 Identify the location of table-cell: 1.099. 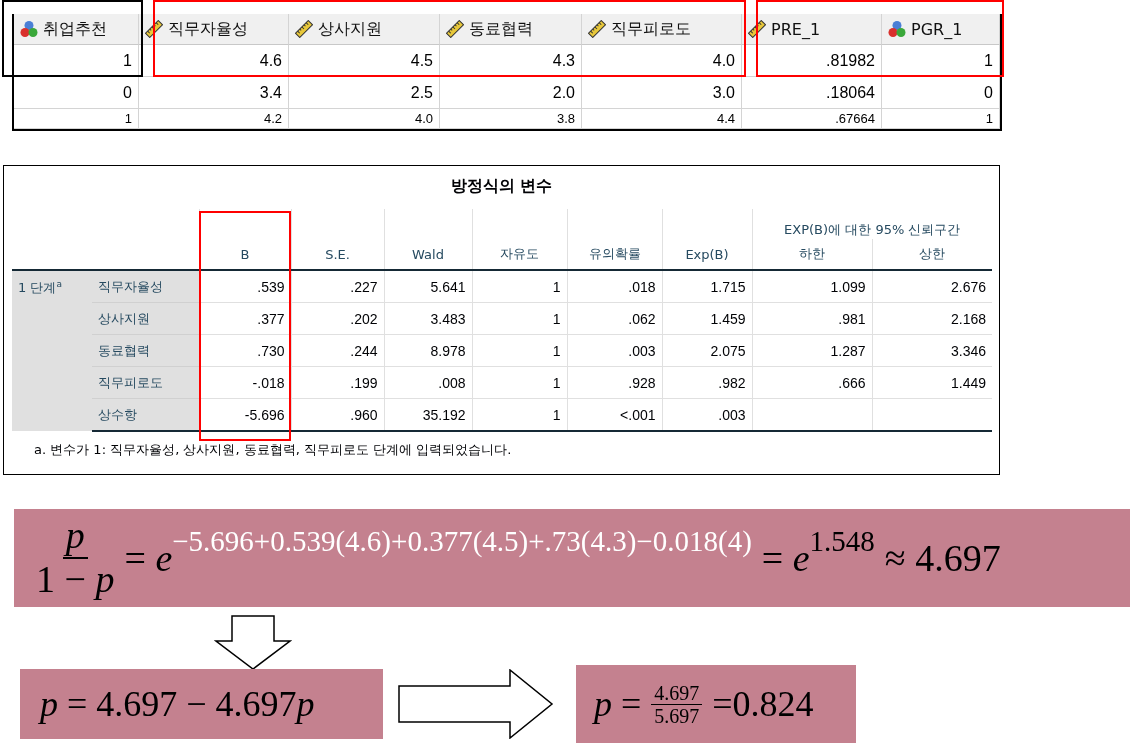
(812, 286).